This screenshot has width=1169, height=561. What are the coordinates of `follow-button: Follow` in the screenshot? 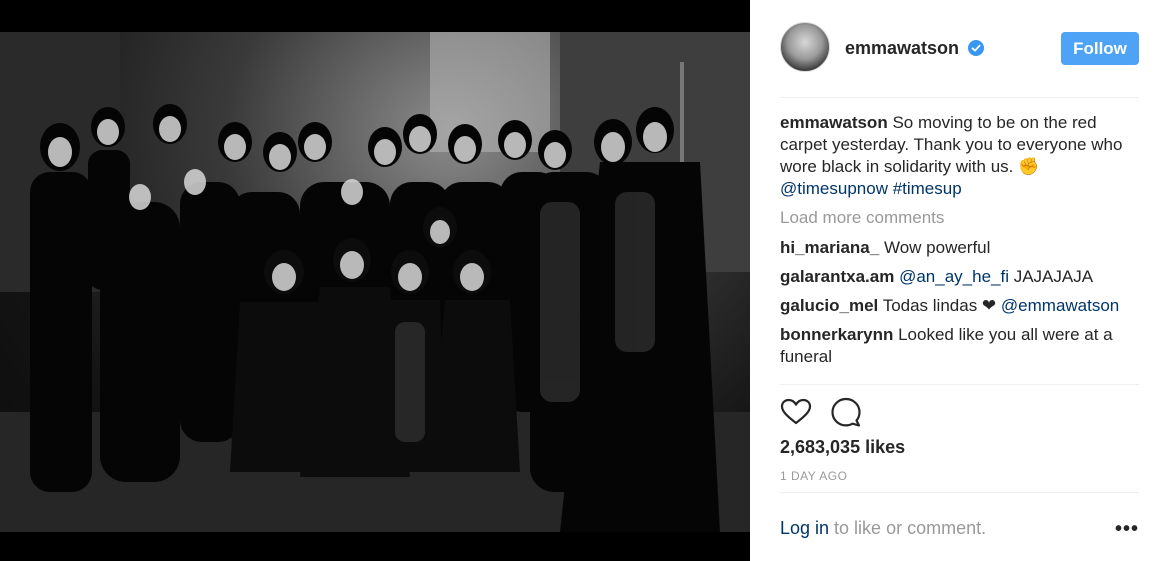 It's located at (1100, 48).